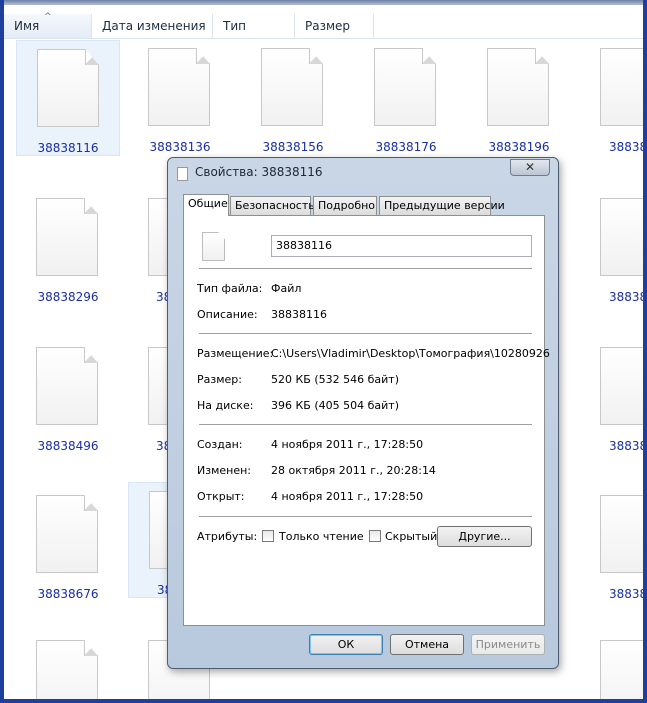 Image resolution: width=647 pixels, height=703 pixels. What do you see at coordinates (227, 536) in the screenshot?
I see `attributes-label: Атрибуты:` at bounding box center [227, 536].